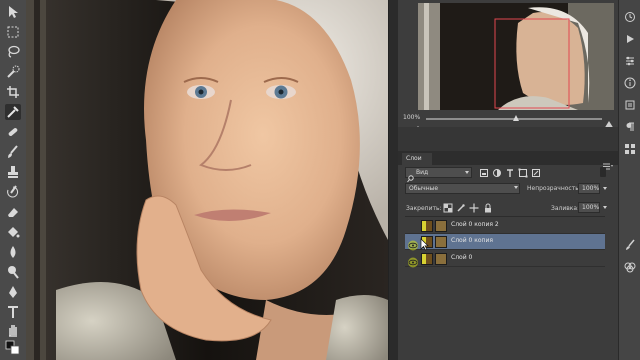  What do you see at coordinates (472, 240) in the screenshot?
I see `layer-name: Слой 0 копия` at bounding box center [472, 240].